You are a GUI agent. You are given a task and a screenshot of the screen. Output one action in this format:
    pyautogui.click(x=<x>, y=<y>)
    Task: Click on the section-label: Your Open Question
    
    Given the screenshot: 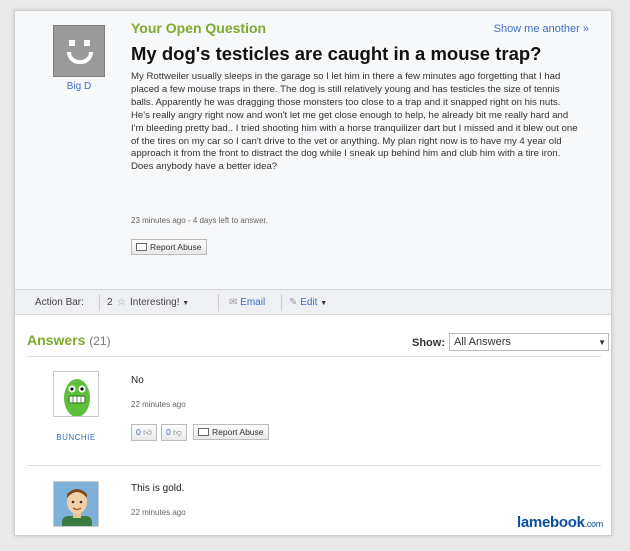 What is the action you would take?
    pyautogui.click(x=199, y=28)
    